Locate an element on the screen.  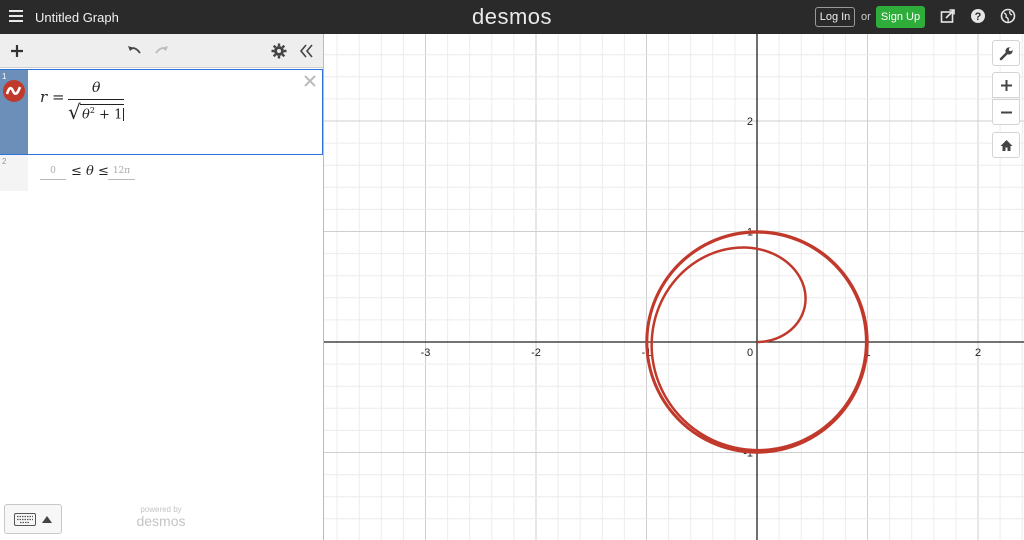
or-label: or is located at coordinates (866, 17).